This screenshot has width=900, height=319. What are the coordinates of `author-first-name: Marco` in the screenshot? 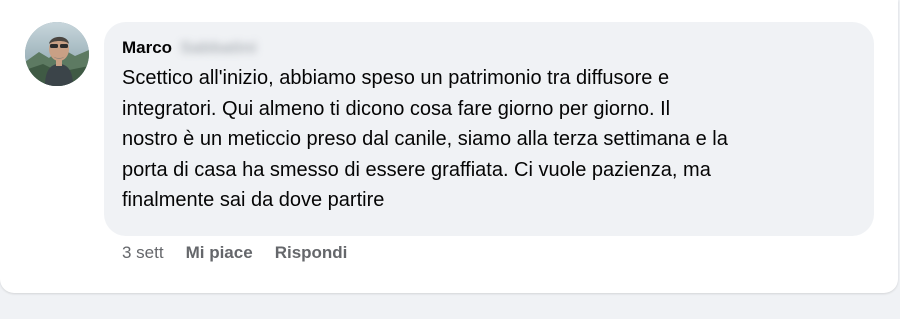 It's located at (147, 48).